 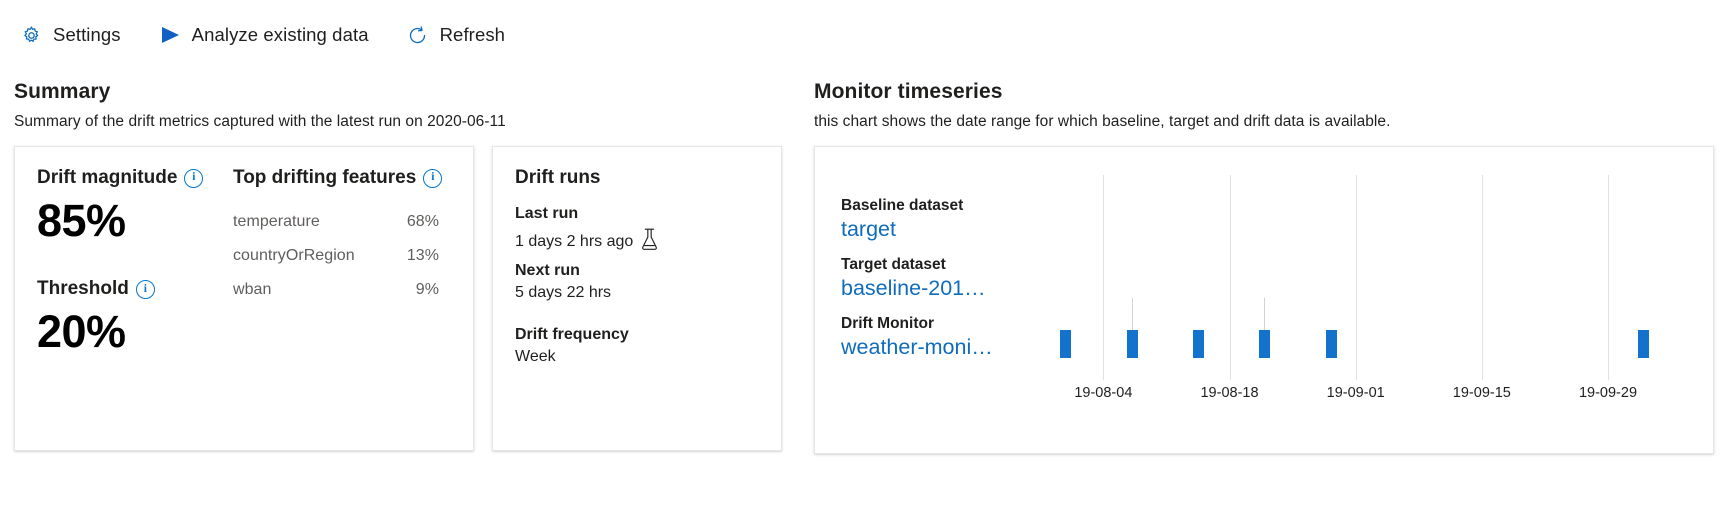 I want to click on x-axis-tick-label: 19-09-29, so click(x=1608, y=393).